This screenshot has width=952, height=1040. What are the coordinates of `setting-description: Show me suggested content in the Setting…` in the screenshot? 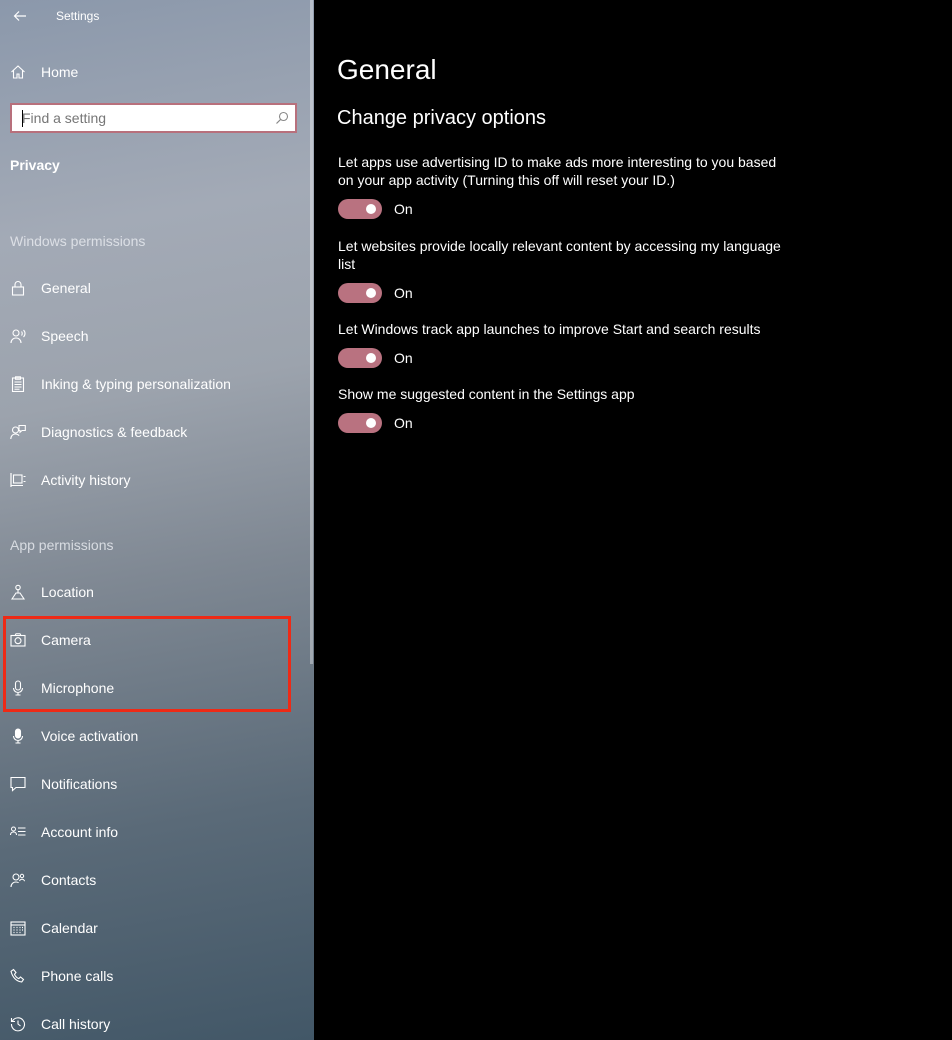 It's located at (486, 394).